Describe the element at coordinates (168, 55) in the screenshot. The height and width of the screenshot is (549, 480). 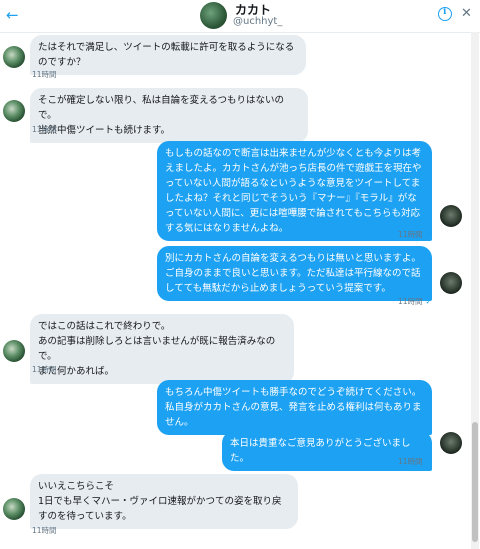
I see `message-bubble-incoming: たはそれで満足し、ツイートの転載に許可を取るようになるのですか？` at that location.